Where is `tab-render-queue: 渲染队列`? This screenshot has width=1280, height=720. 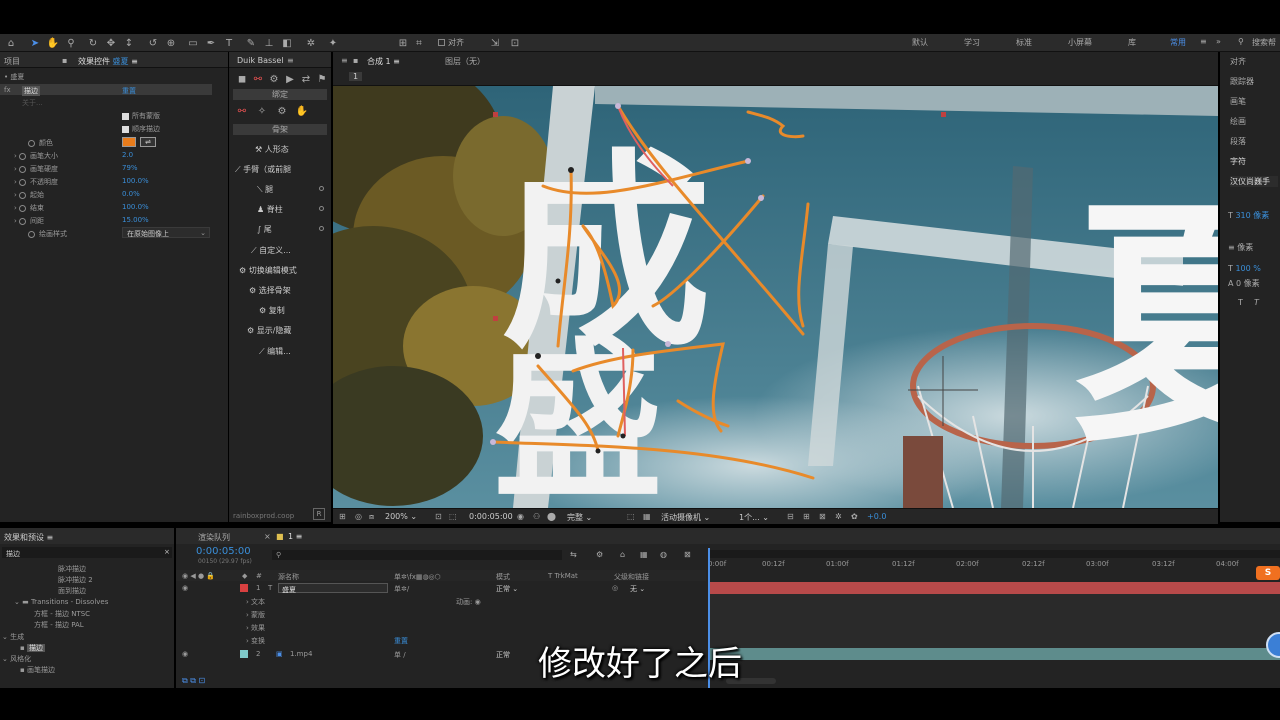
tab-render-queue: 渲染队列 is located at coordinates (214, 537).